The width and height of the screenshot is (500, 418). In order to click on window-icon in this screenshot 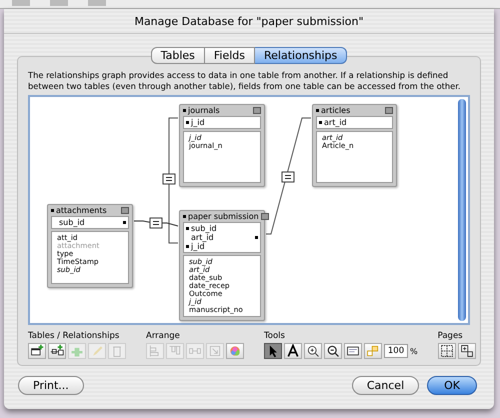, I will do `click(353, 351)`.